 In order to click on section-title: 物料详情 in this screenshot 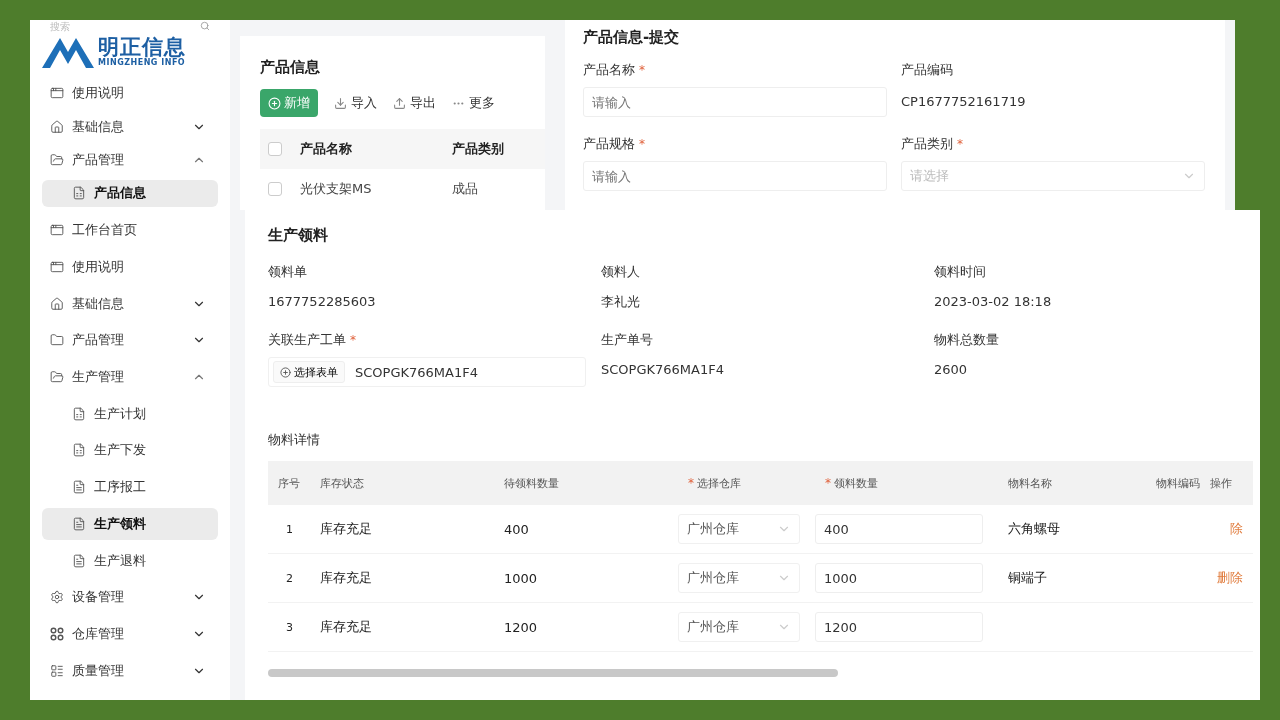, I will do `click(294, 440)`.